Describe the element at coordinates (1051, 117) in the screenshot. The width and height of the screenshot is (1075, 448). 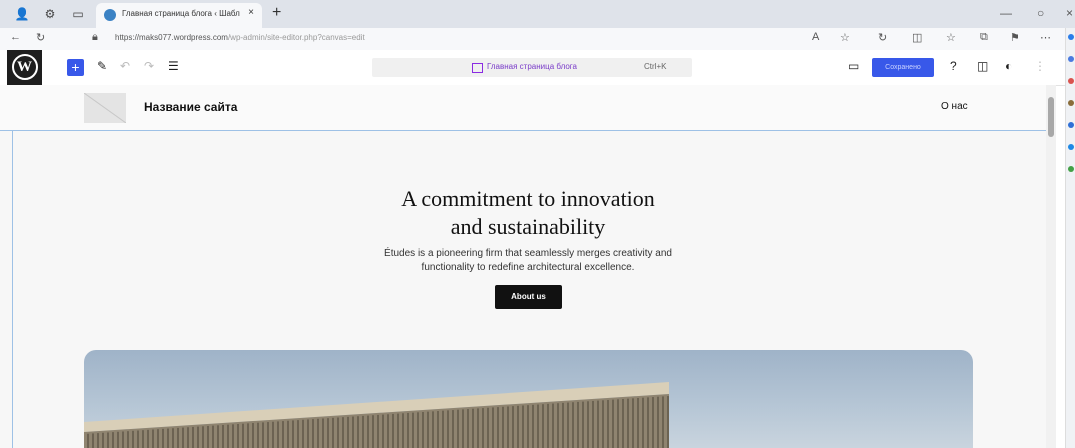
I see `scrollbar-thumb` at that location.